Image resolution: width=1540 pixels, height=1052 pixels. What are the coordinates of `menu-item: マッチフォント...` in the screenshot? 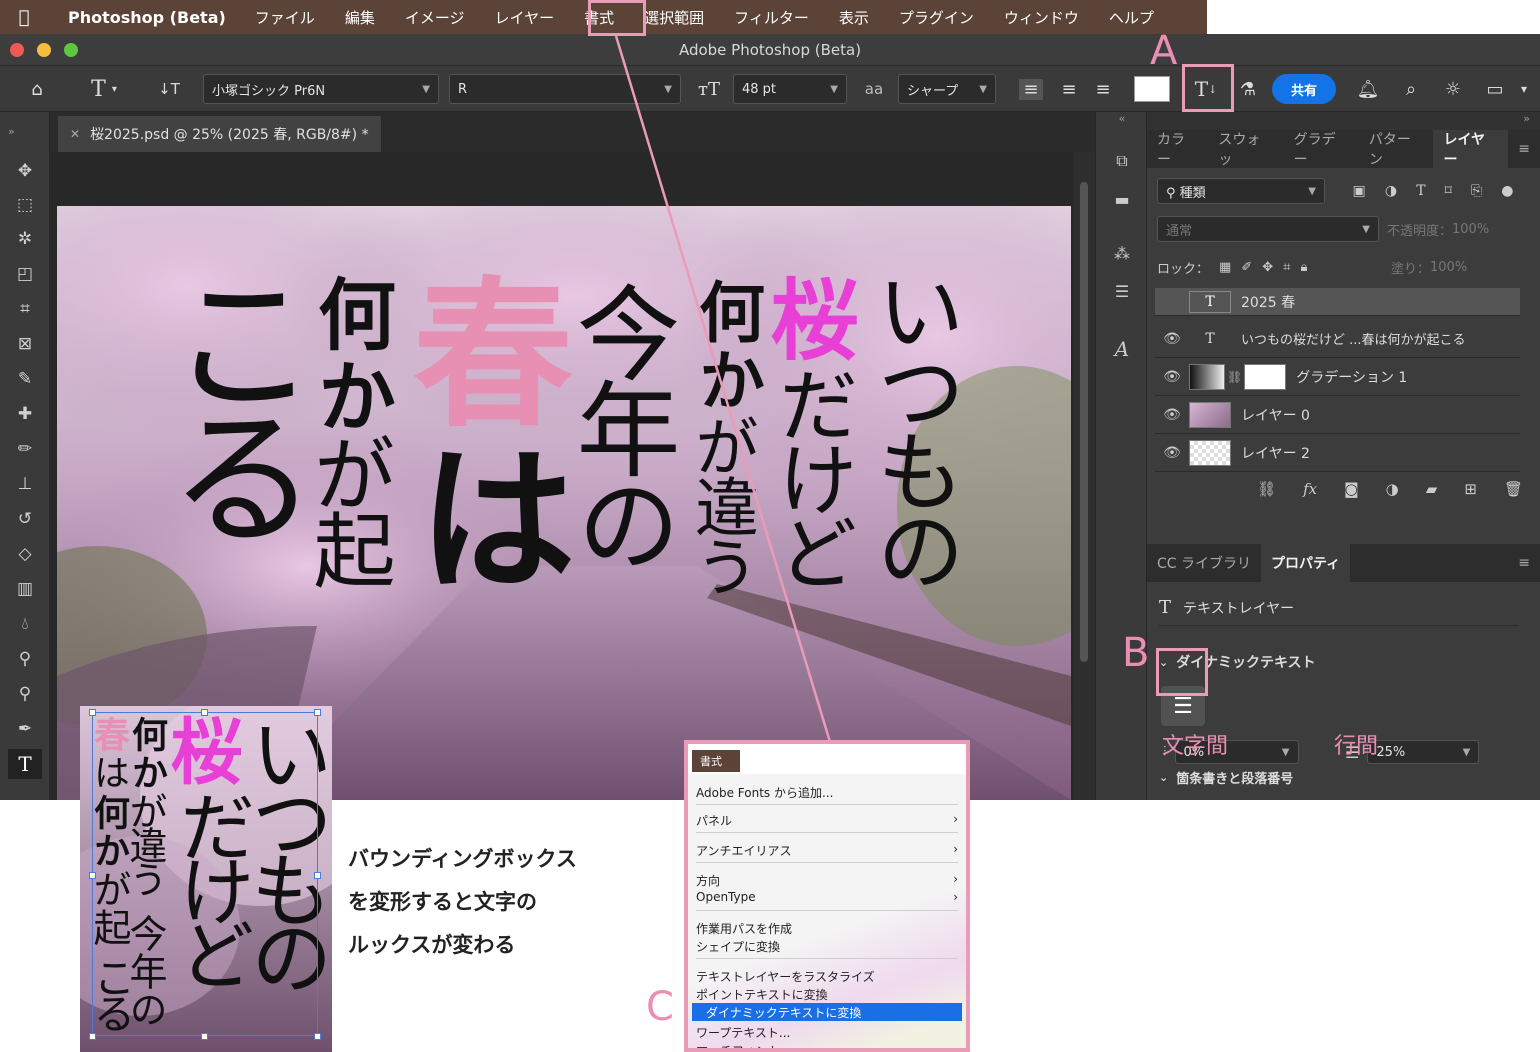 It's located at (827, 1047).